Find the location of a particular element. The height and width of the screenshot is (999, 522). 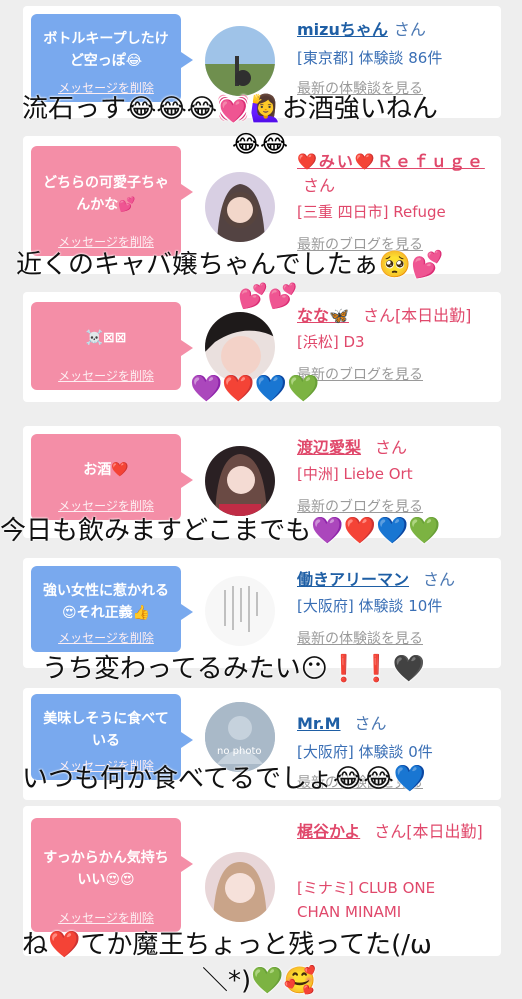

caption-6: いつも何か食べてるでしょ😂😂💙 is located at coordinates (224, 779).